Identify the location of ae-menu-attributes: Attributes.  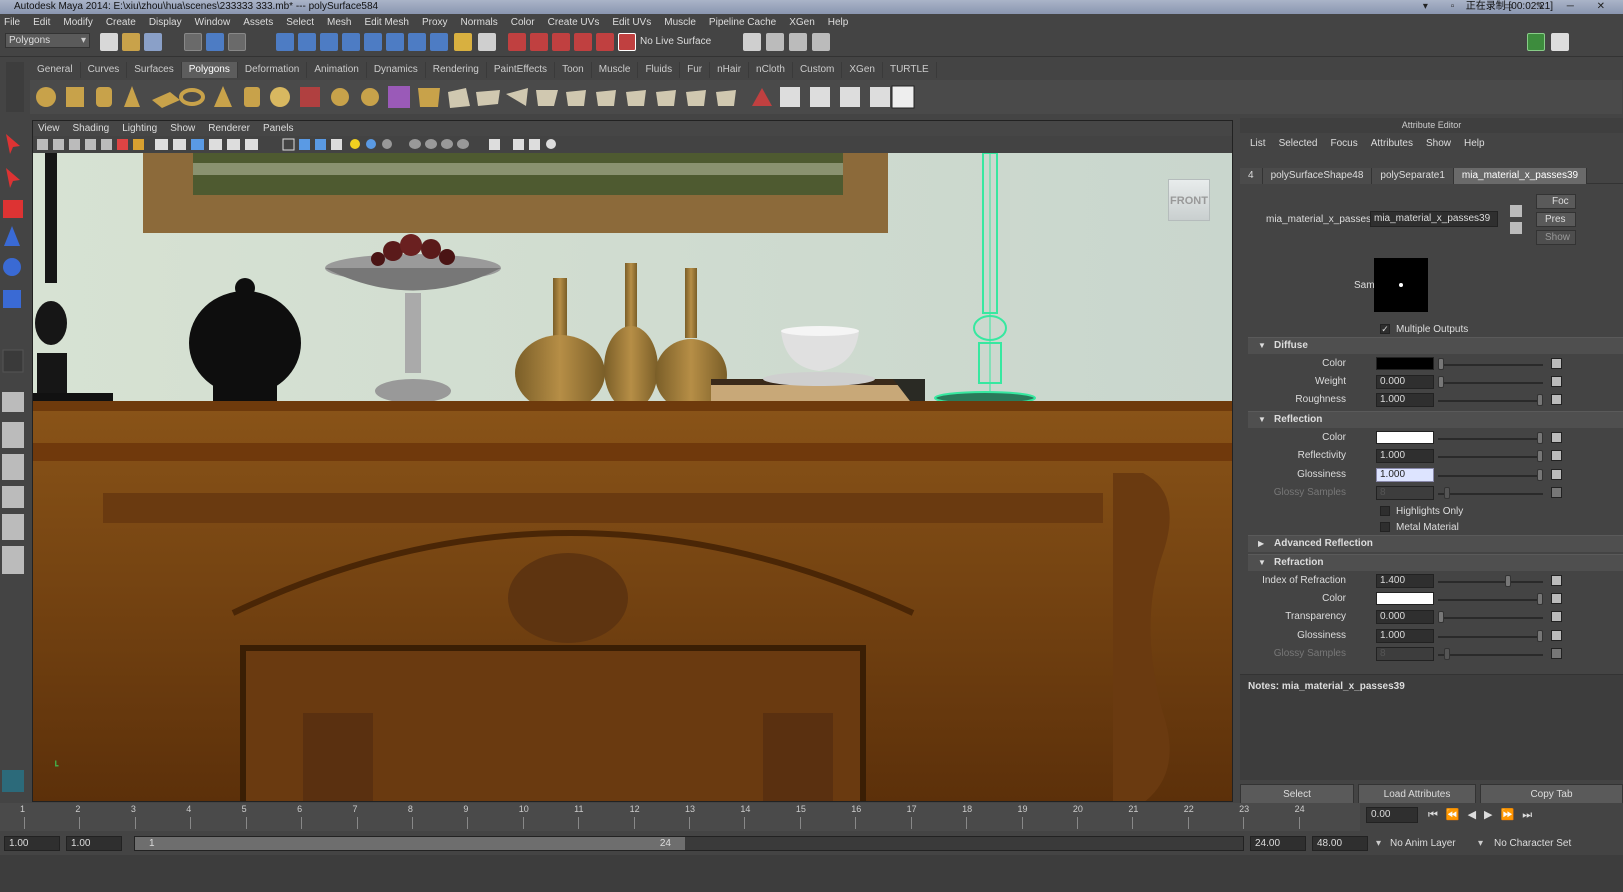
(1392, 145).